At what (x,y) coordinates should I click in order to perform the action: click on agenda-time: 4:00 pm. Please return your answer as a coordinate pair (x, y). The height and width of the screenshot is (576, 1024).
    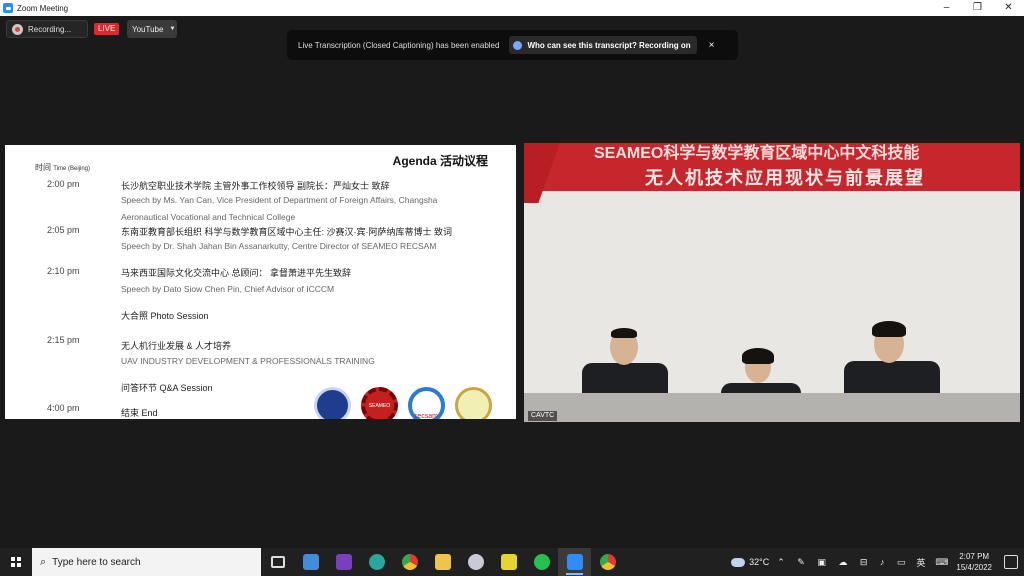
    Looking at the image, I should click on (63, 408).